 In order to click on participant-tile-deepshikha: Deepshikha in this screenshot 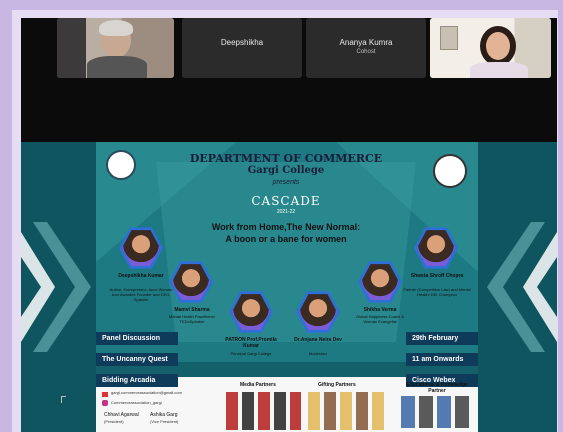, I will do `click(242, 48)`.